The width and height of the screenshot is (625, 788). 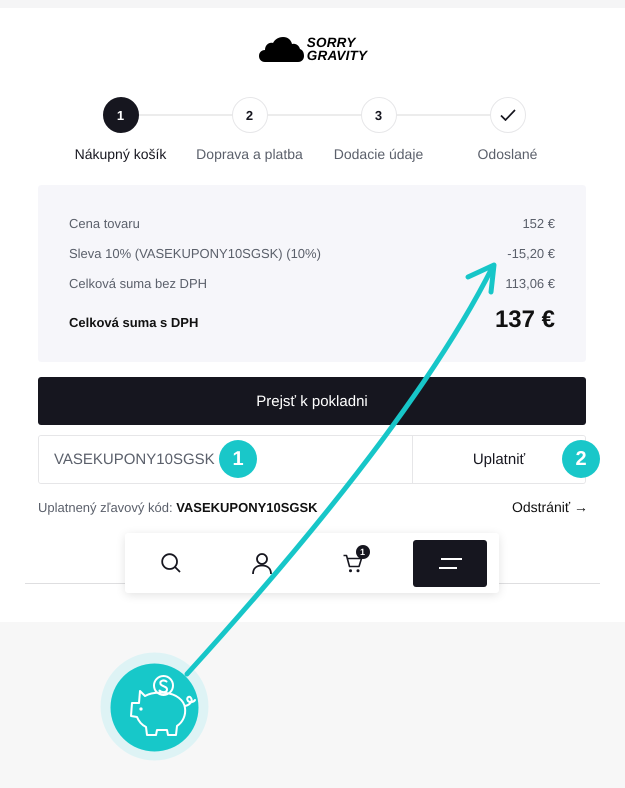 I want to click on applied-code-text: Uplatnený zľavový kód: VASEKUPONY10SGSK, so click(x=178, y=507).